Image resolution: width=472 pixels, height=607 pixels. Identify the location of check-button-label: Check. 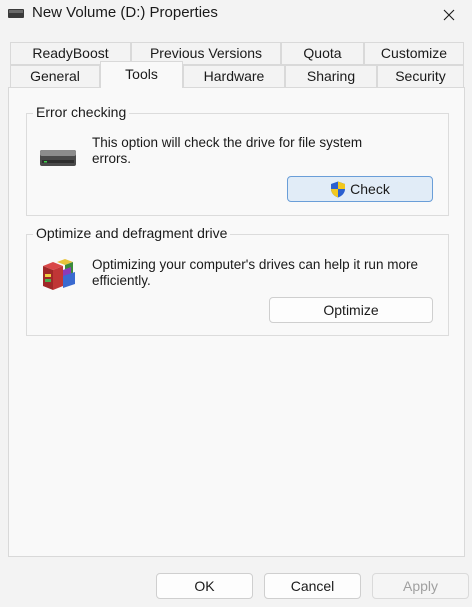
(370, 189).